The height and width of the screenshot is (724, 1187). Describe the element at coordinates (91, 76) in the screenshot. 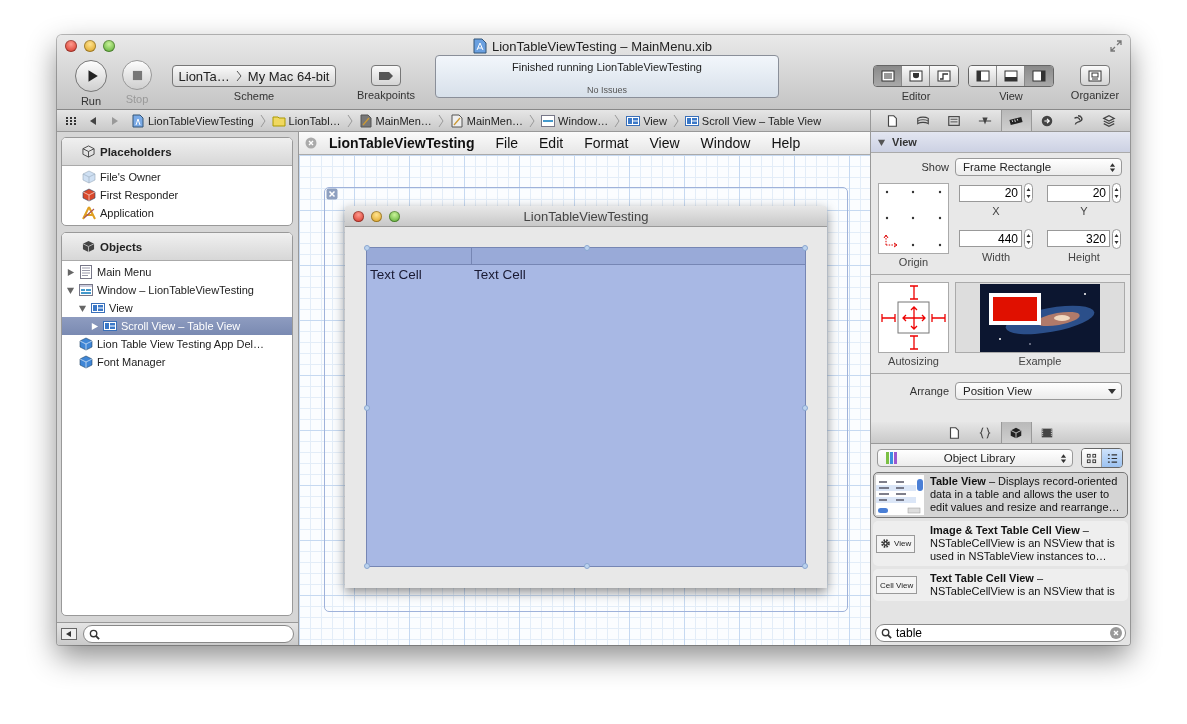

I see `run-button` at that location.